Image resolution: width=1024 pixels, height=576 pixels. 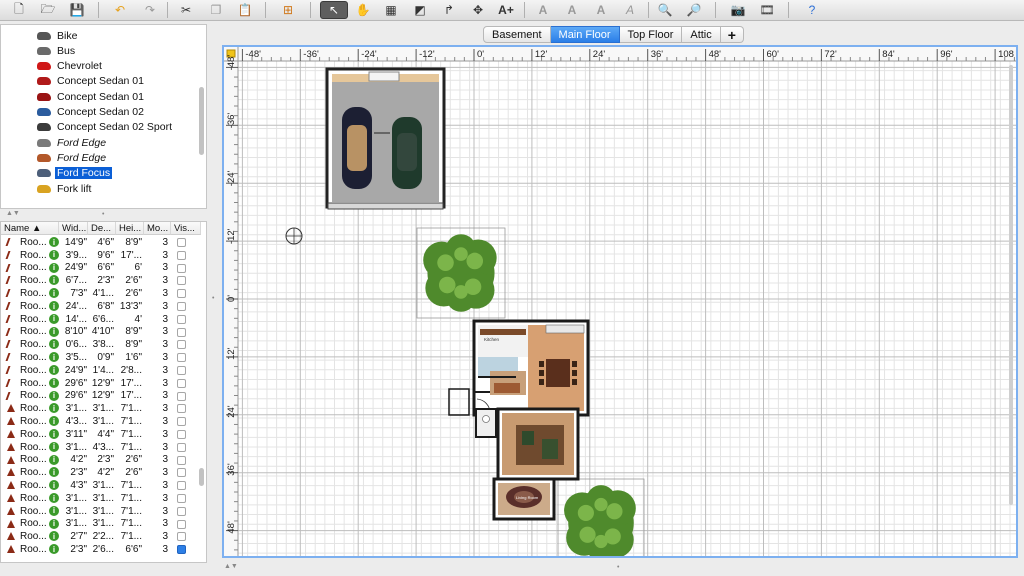 I want to click on level-tab: Basement, so click(x=517, y=34).